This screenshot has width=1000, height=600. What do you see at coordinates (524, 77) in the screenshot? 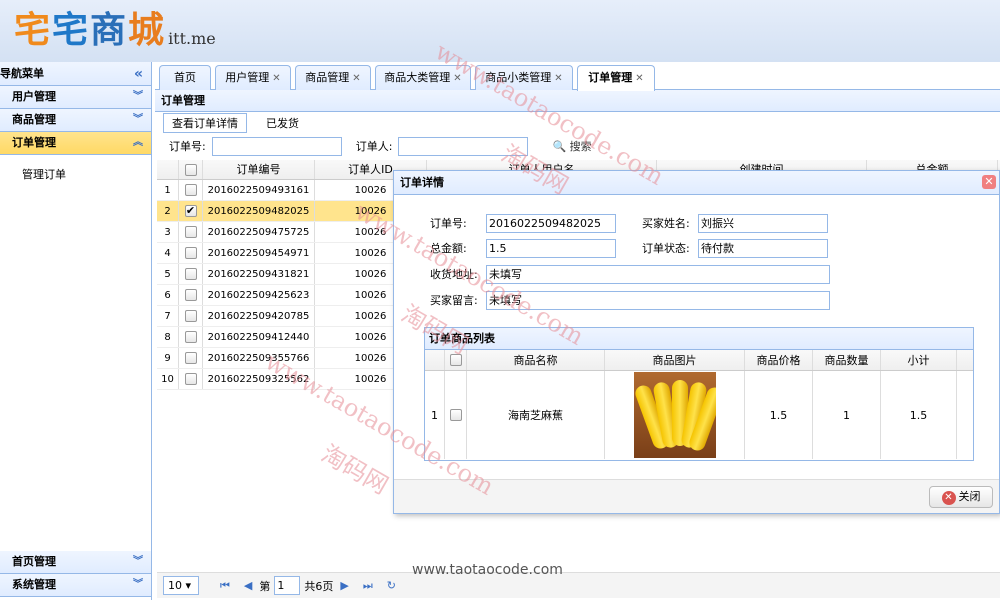
I see `tab-subcategories: 商品小类管理 ✕` at bounding box center [524, 77].